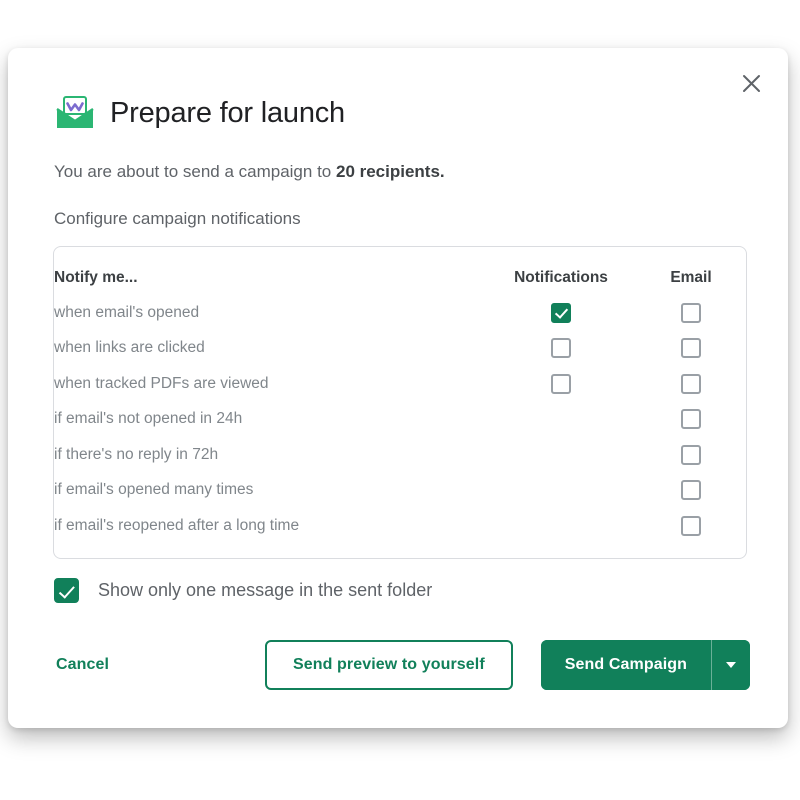  I want to click on close-icon, so click(751, 83).